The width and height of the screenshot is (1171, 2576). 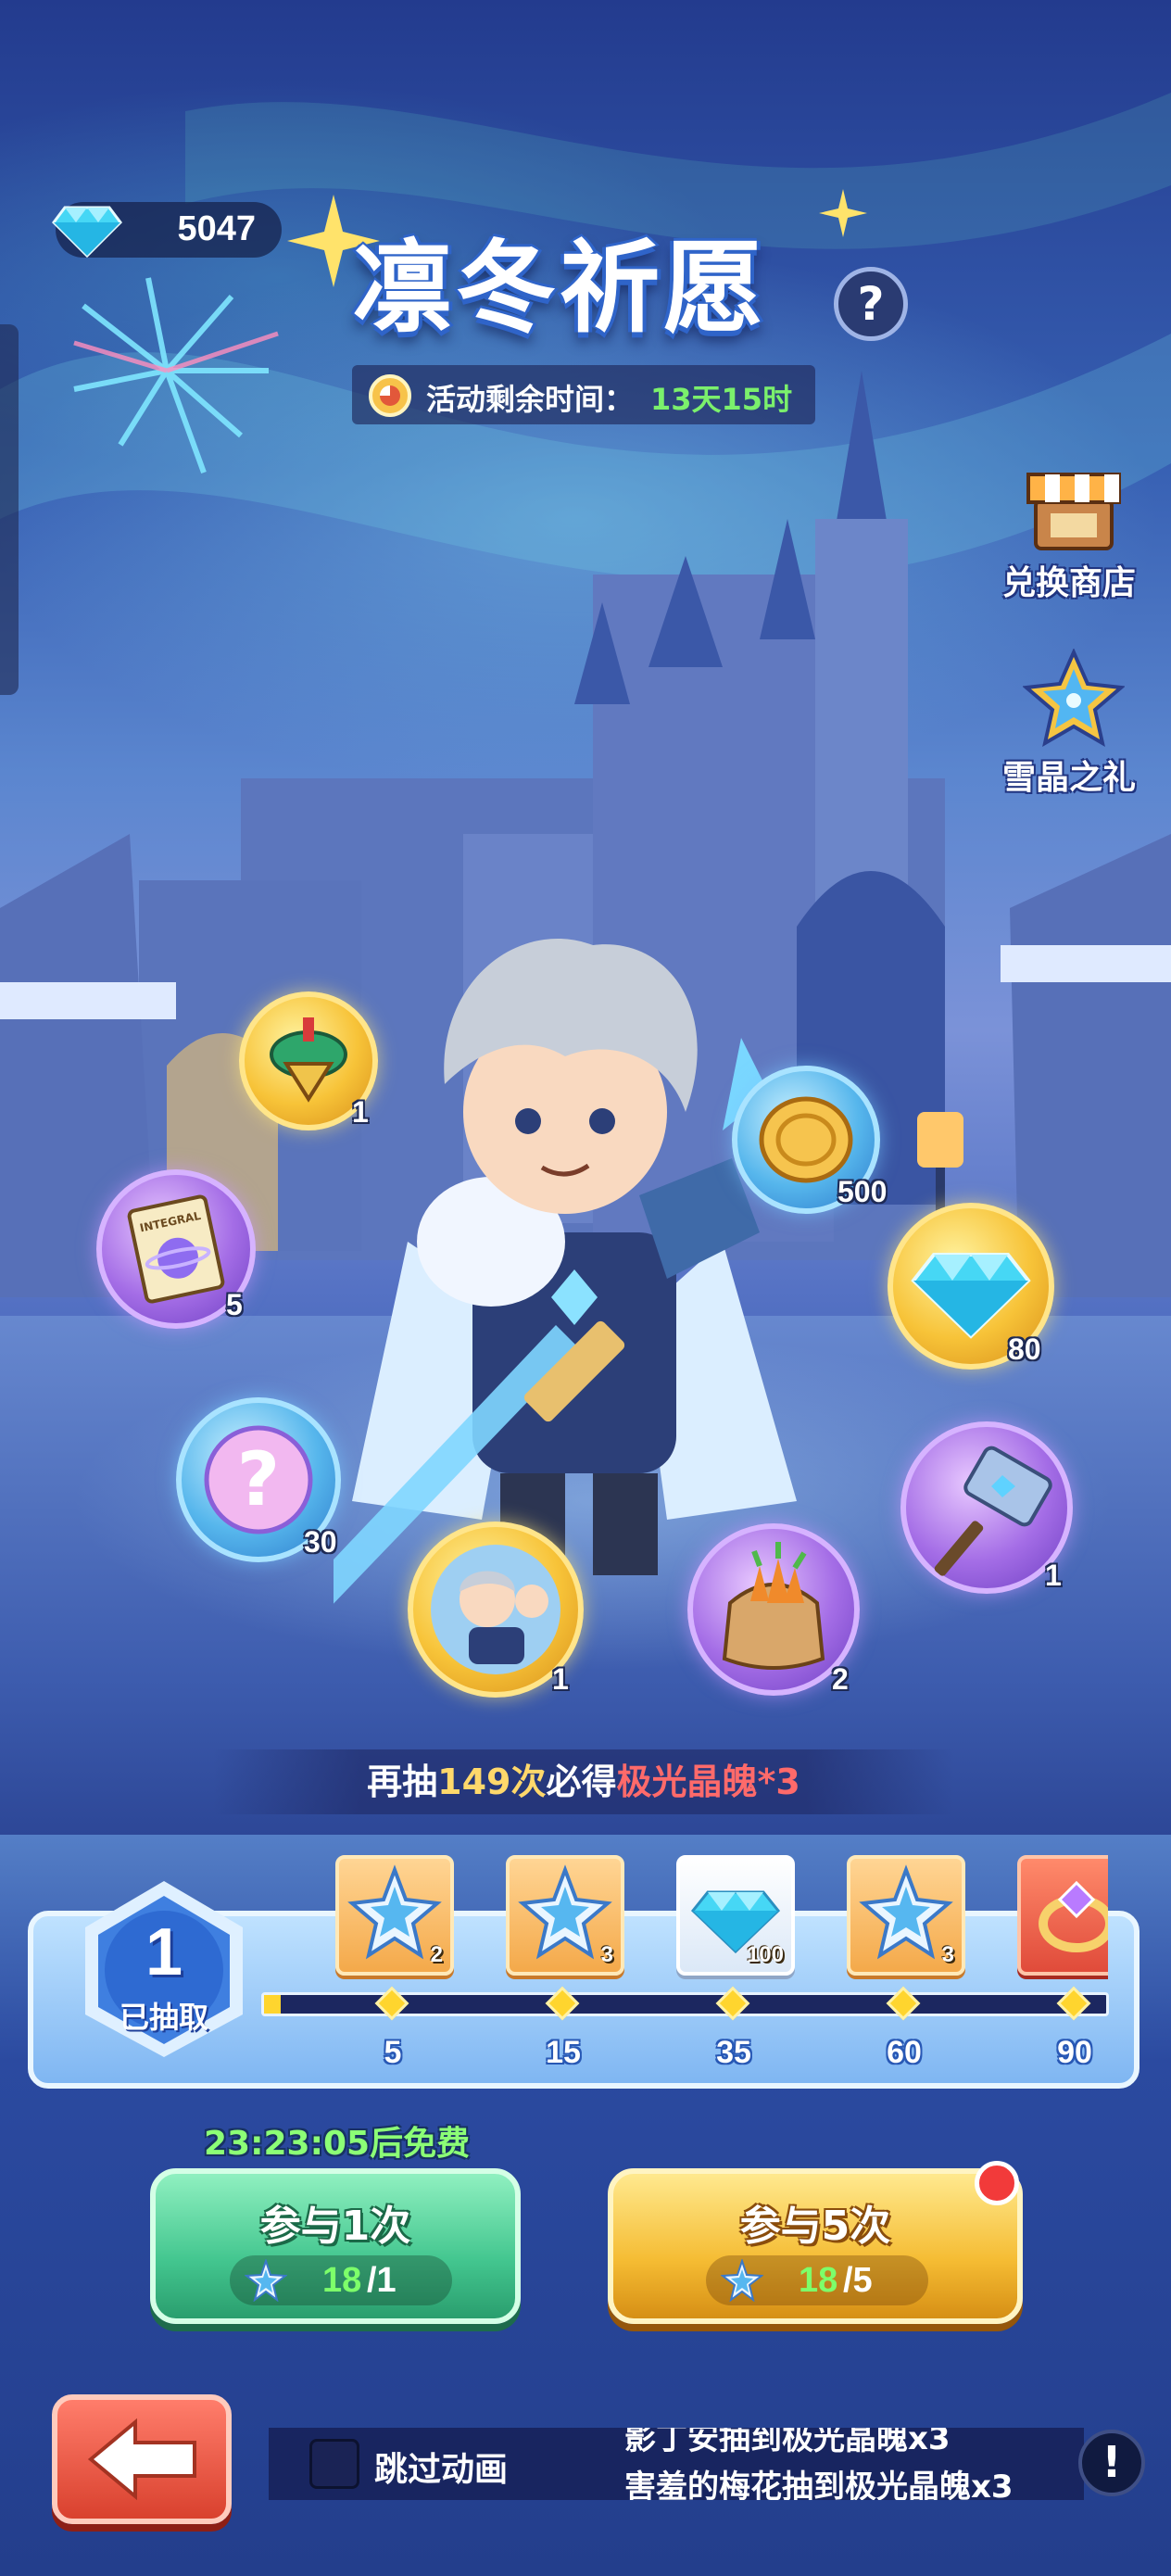 What do you see at coordinates (997, 2183) in the screenshot?
I see `notification-dot` at bounding box center [997, 2183].